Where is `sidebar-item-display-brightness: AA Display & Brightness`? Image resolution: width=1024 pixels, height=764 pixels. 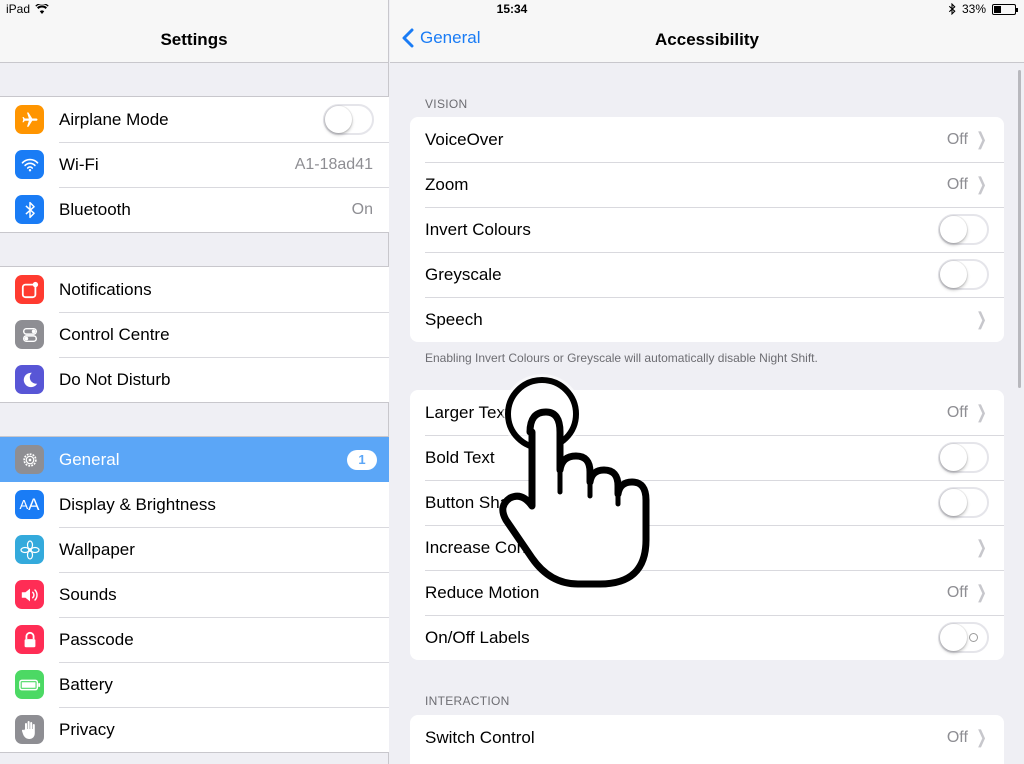 sidebar-item-display-brightness: AA Display & Brightness is located at coordinates (194, 504).